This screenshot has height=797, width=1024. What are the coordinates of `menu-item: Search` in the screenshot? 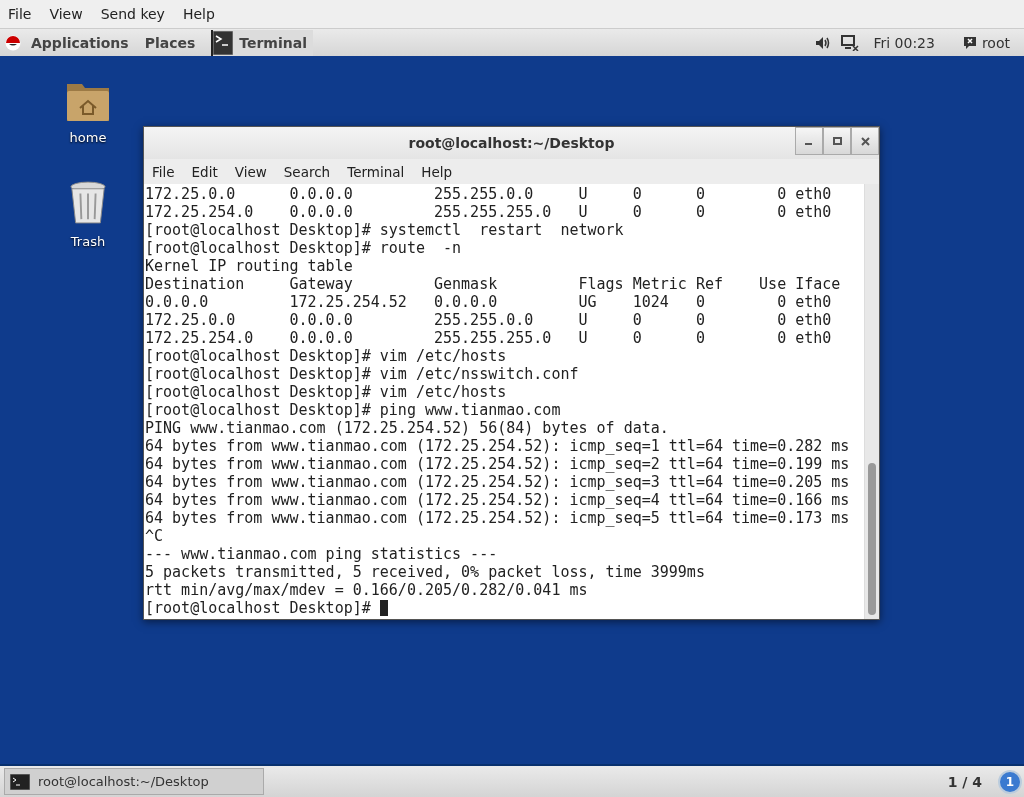 It's located at (307, 171).